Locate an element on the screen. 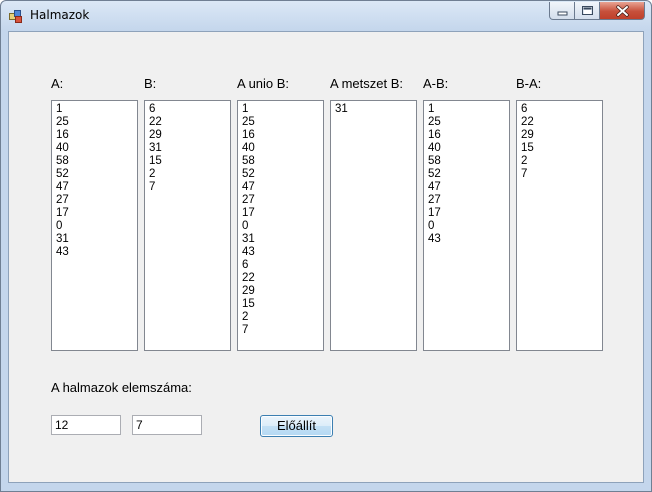  label-a-minus-b: A-B: is located at coordinates (436, 83).